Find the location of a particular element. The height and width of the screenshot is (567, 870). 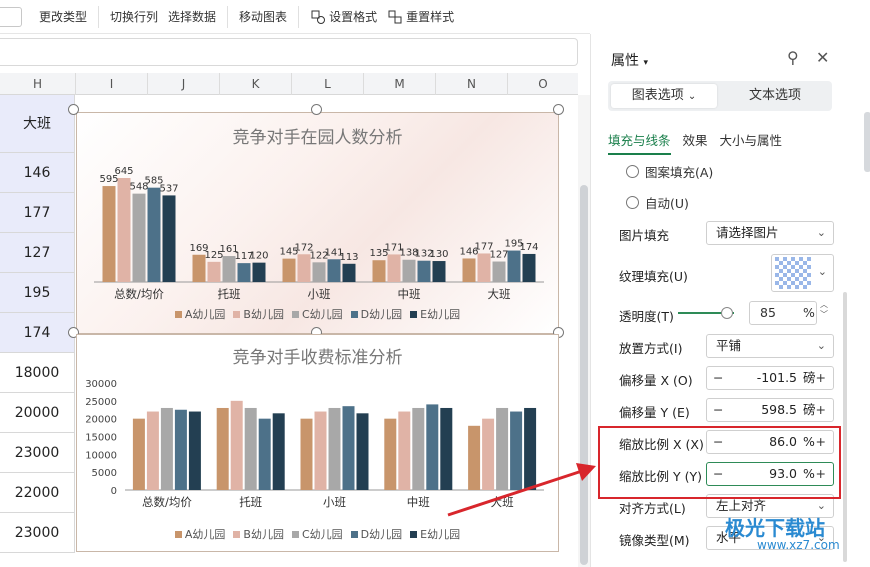

column-header-m: M is located at coordinates (399, 84).